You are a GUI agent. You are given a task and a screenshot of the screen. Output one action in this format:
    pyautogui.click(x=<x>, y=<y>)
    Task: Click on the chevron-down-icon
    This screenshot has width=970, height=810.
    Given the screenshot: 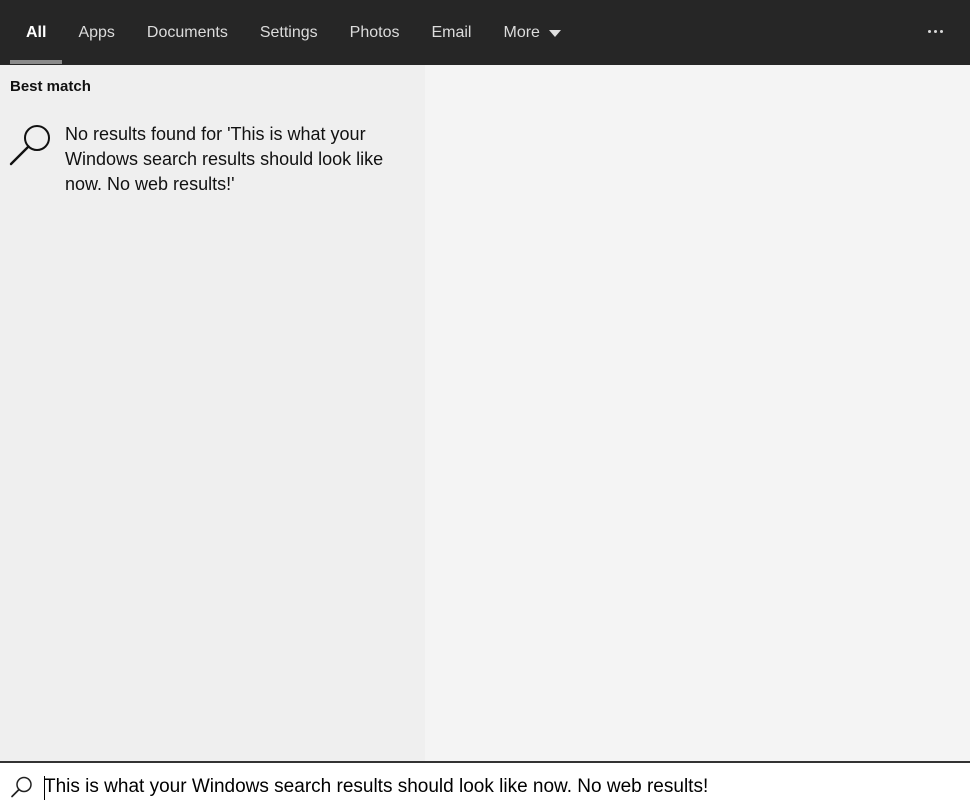 What is the action you would take?
    pyautogui.click(x=554, y=33)
    